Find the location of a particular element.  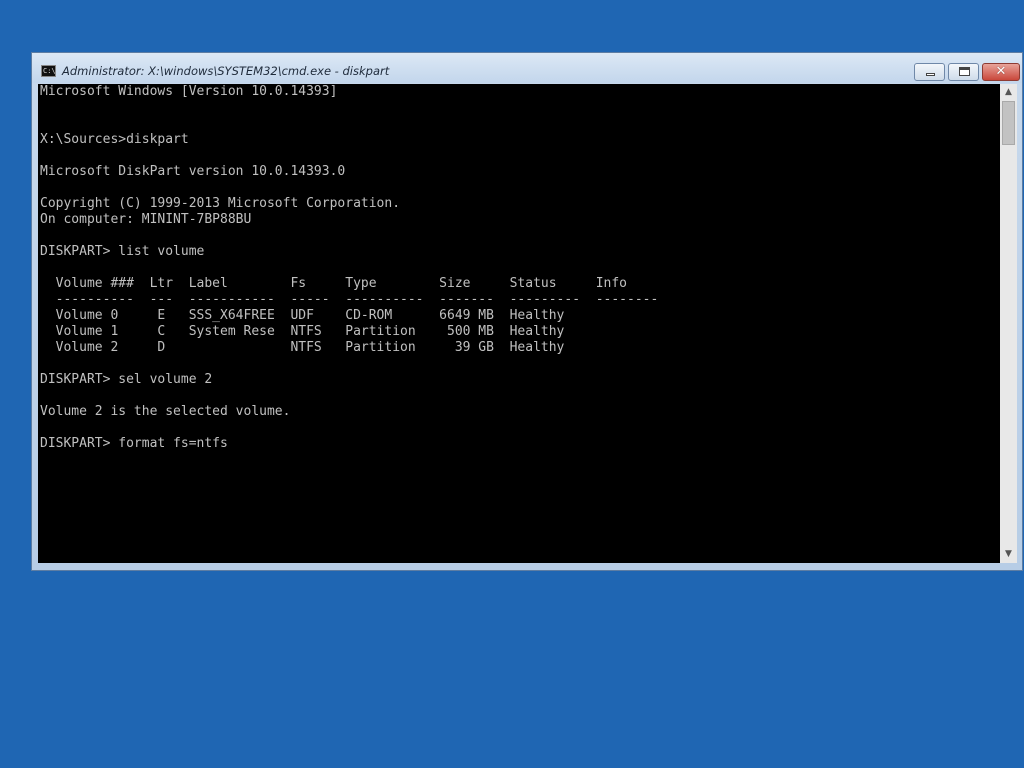

minimize-button is located at coordinates (929, 72).